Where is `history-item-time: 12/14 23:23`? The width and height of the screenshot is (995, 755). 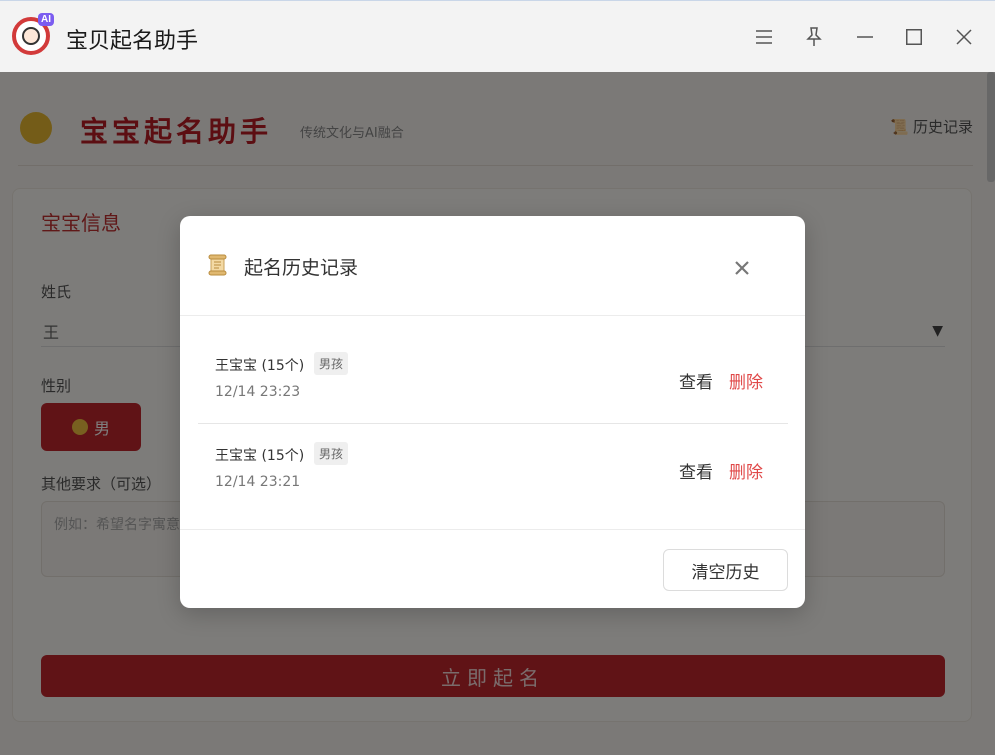 history-item-time: 12/14 23:23 is located at coordinates (258, 392).